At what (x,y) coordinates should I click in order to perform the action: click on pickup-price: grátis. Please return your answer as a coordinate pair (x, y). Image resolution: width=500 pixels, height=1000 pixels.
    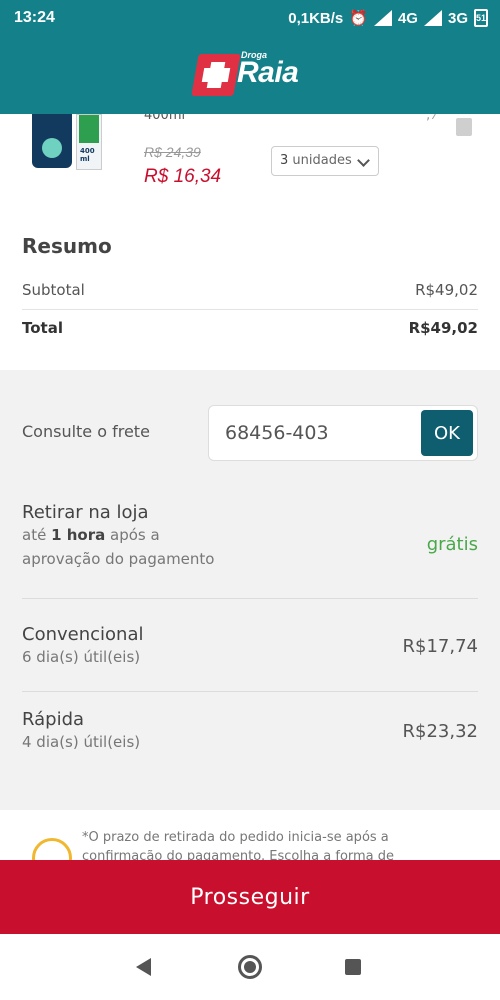
    Looking at the image, I should click on (452, 544).